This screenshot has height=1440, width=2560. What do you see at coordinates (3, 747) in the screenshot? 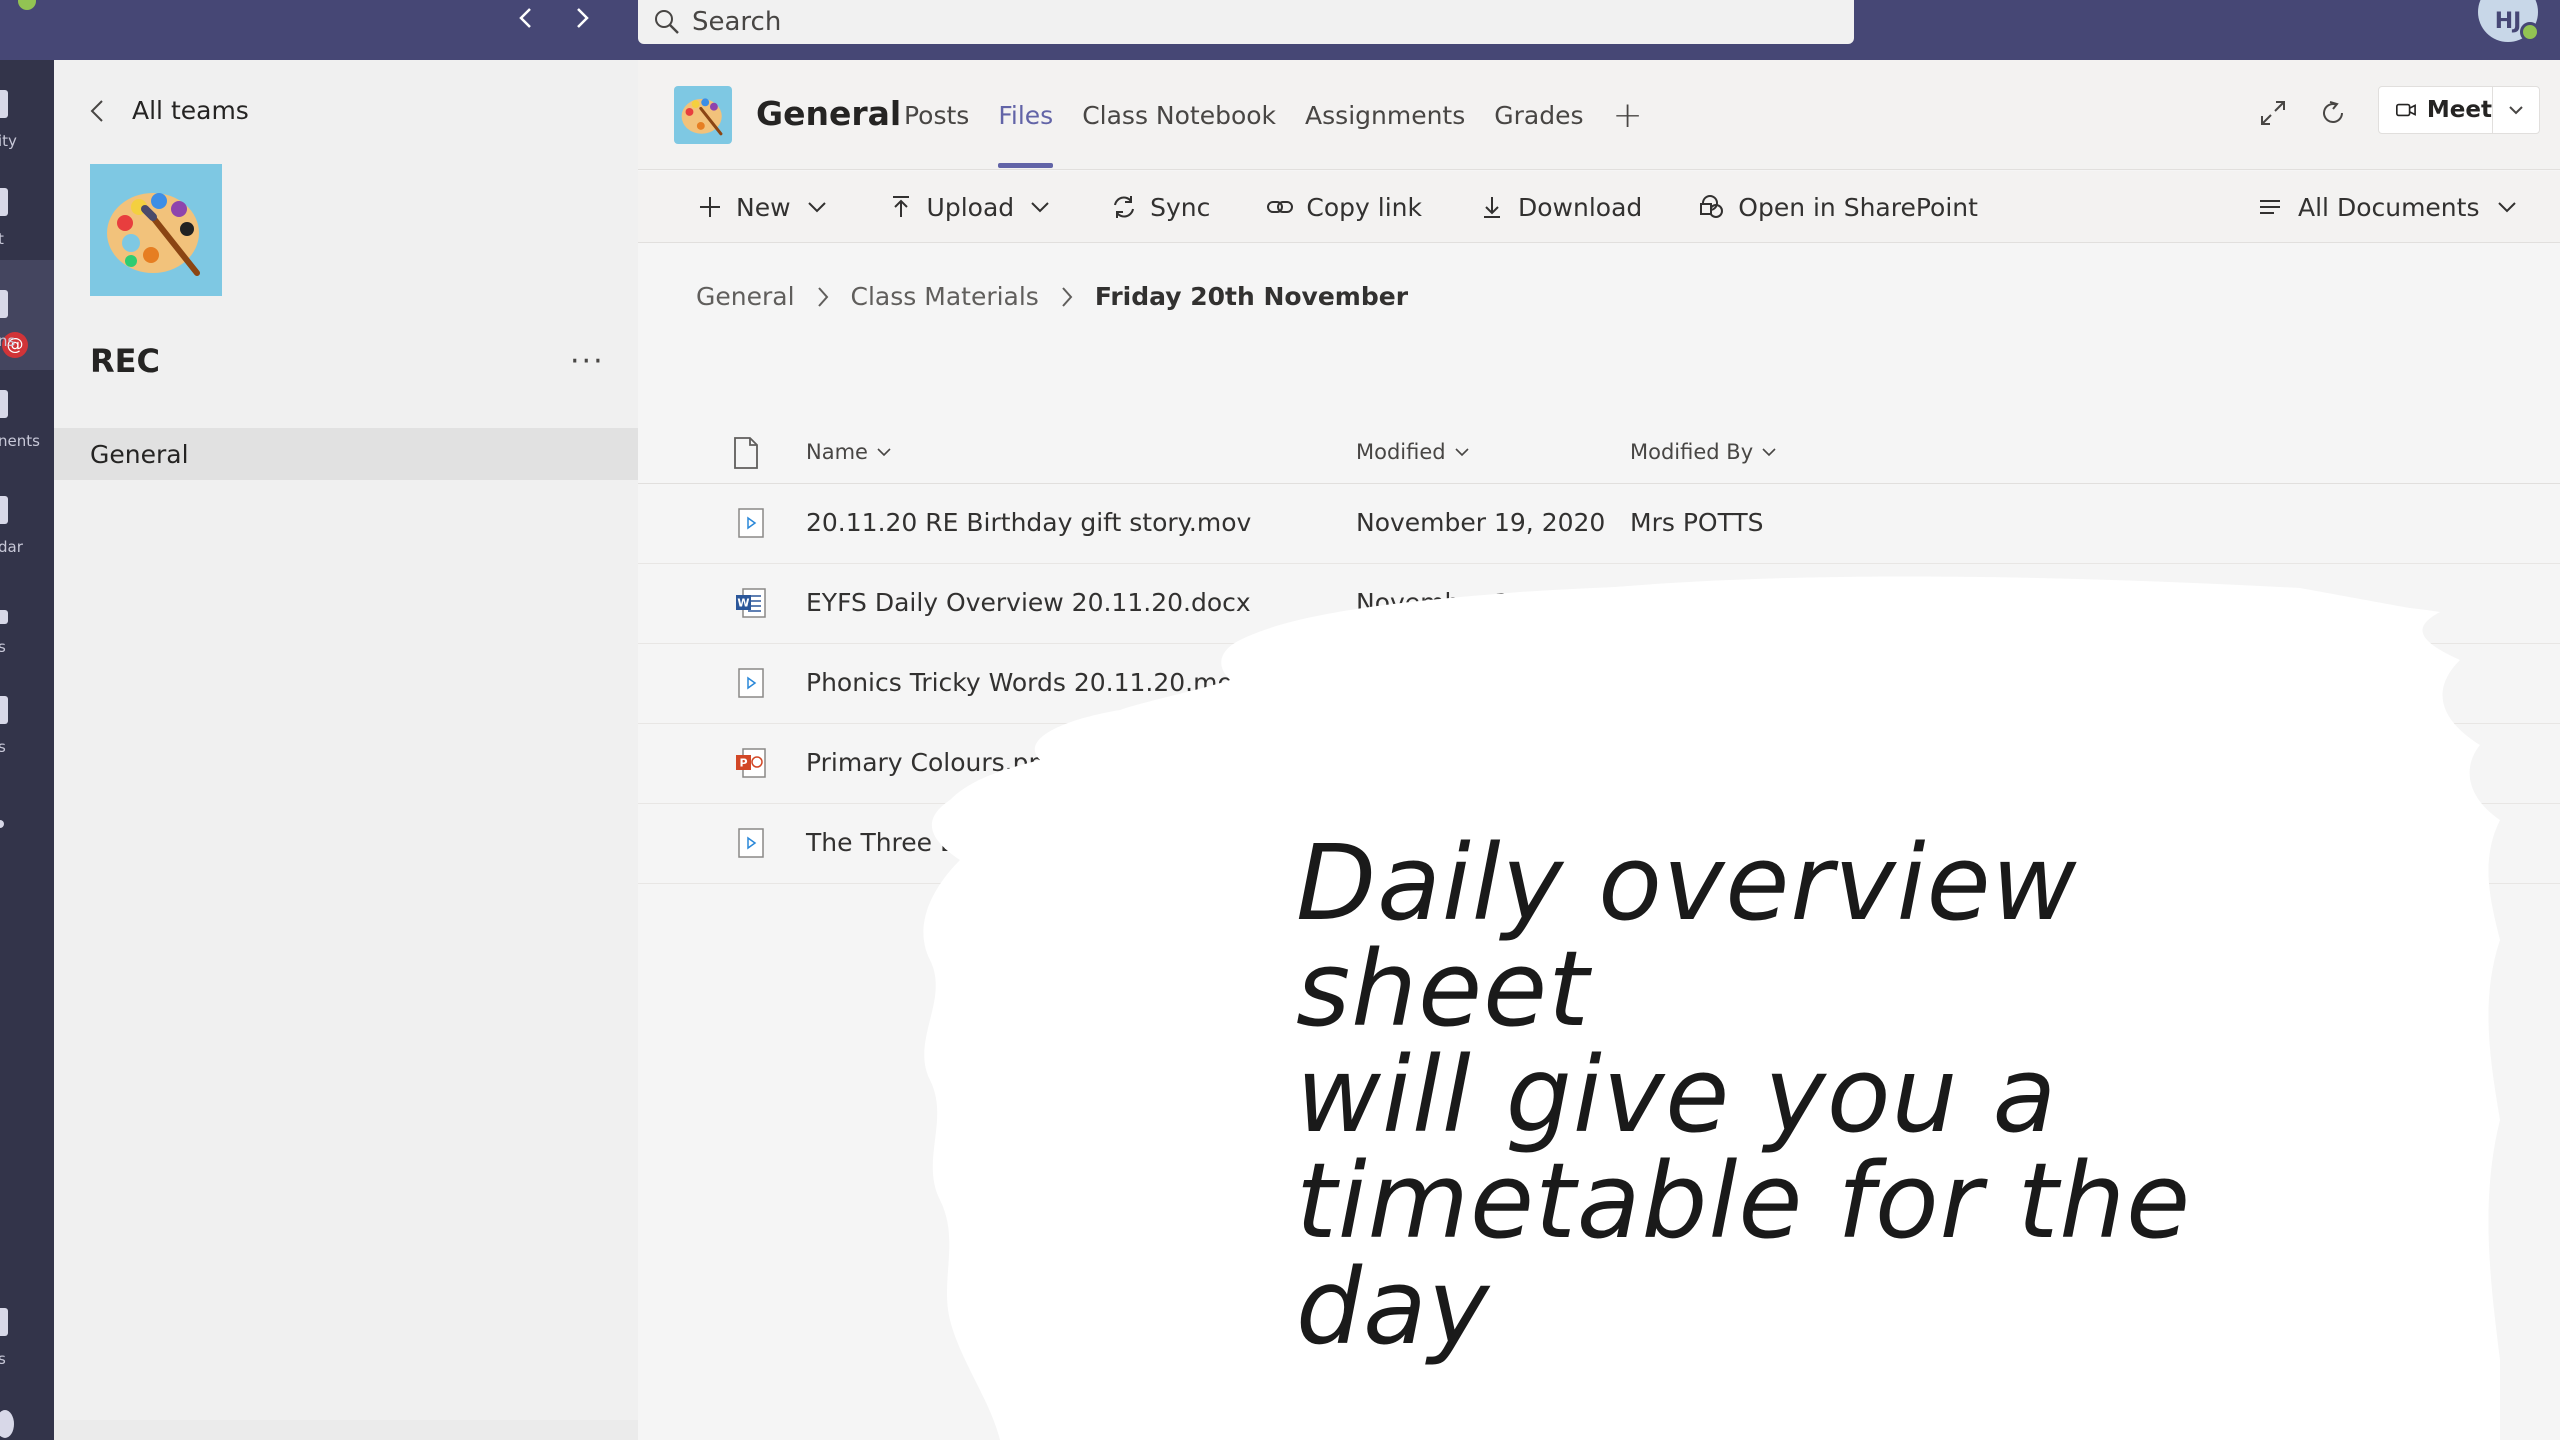
I see `rail-label: s` at bounding box center [3, 747].